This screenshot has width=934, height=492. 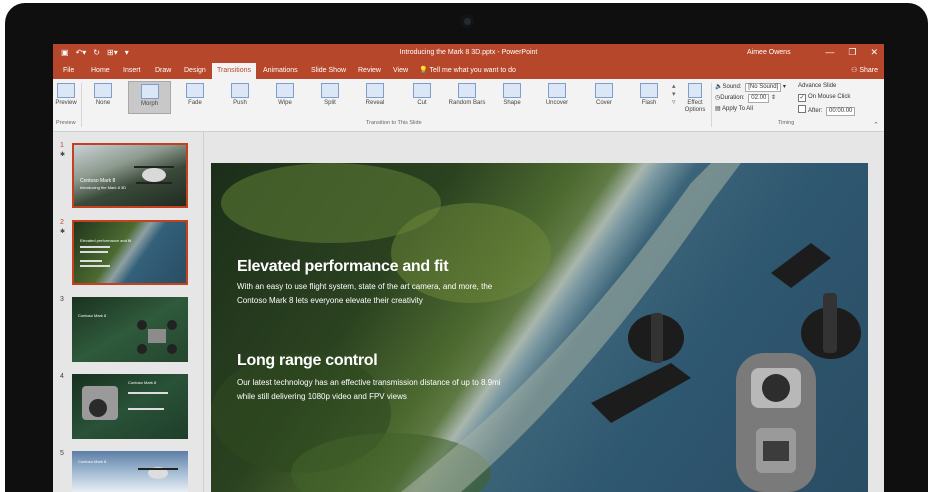 I want to click on tab-file: File, so click(x=68, y=70).